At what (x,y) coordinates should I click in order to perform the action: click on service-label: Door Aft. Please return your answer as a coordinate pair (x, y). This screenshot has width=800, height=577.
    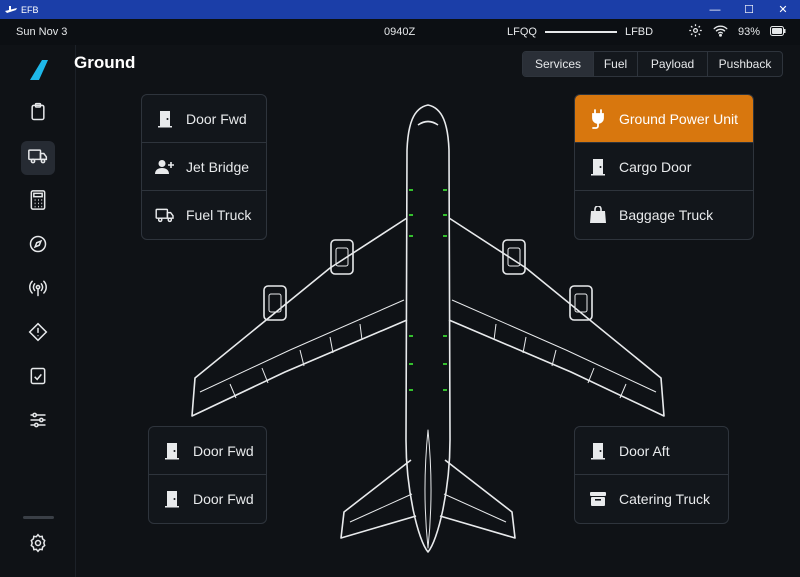
    Looking at the image, I should click on (644, 450).